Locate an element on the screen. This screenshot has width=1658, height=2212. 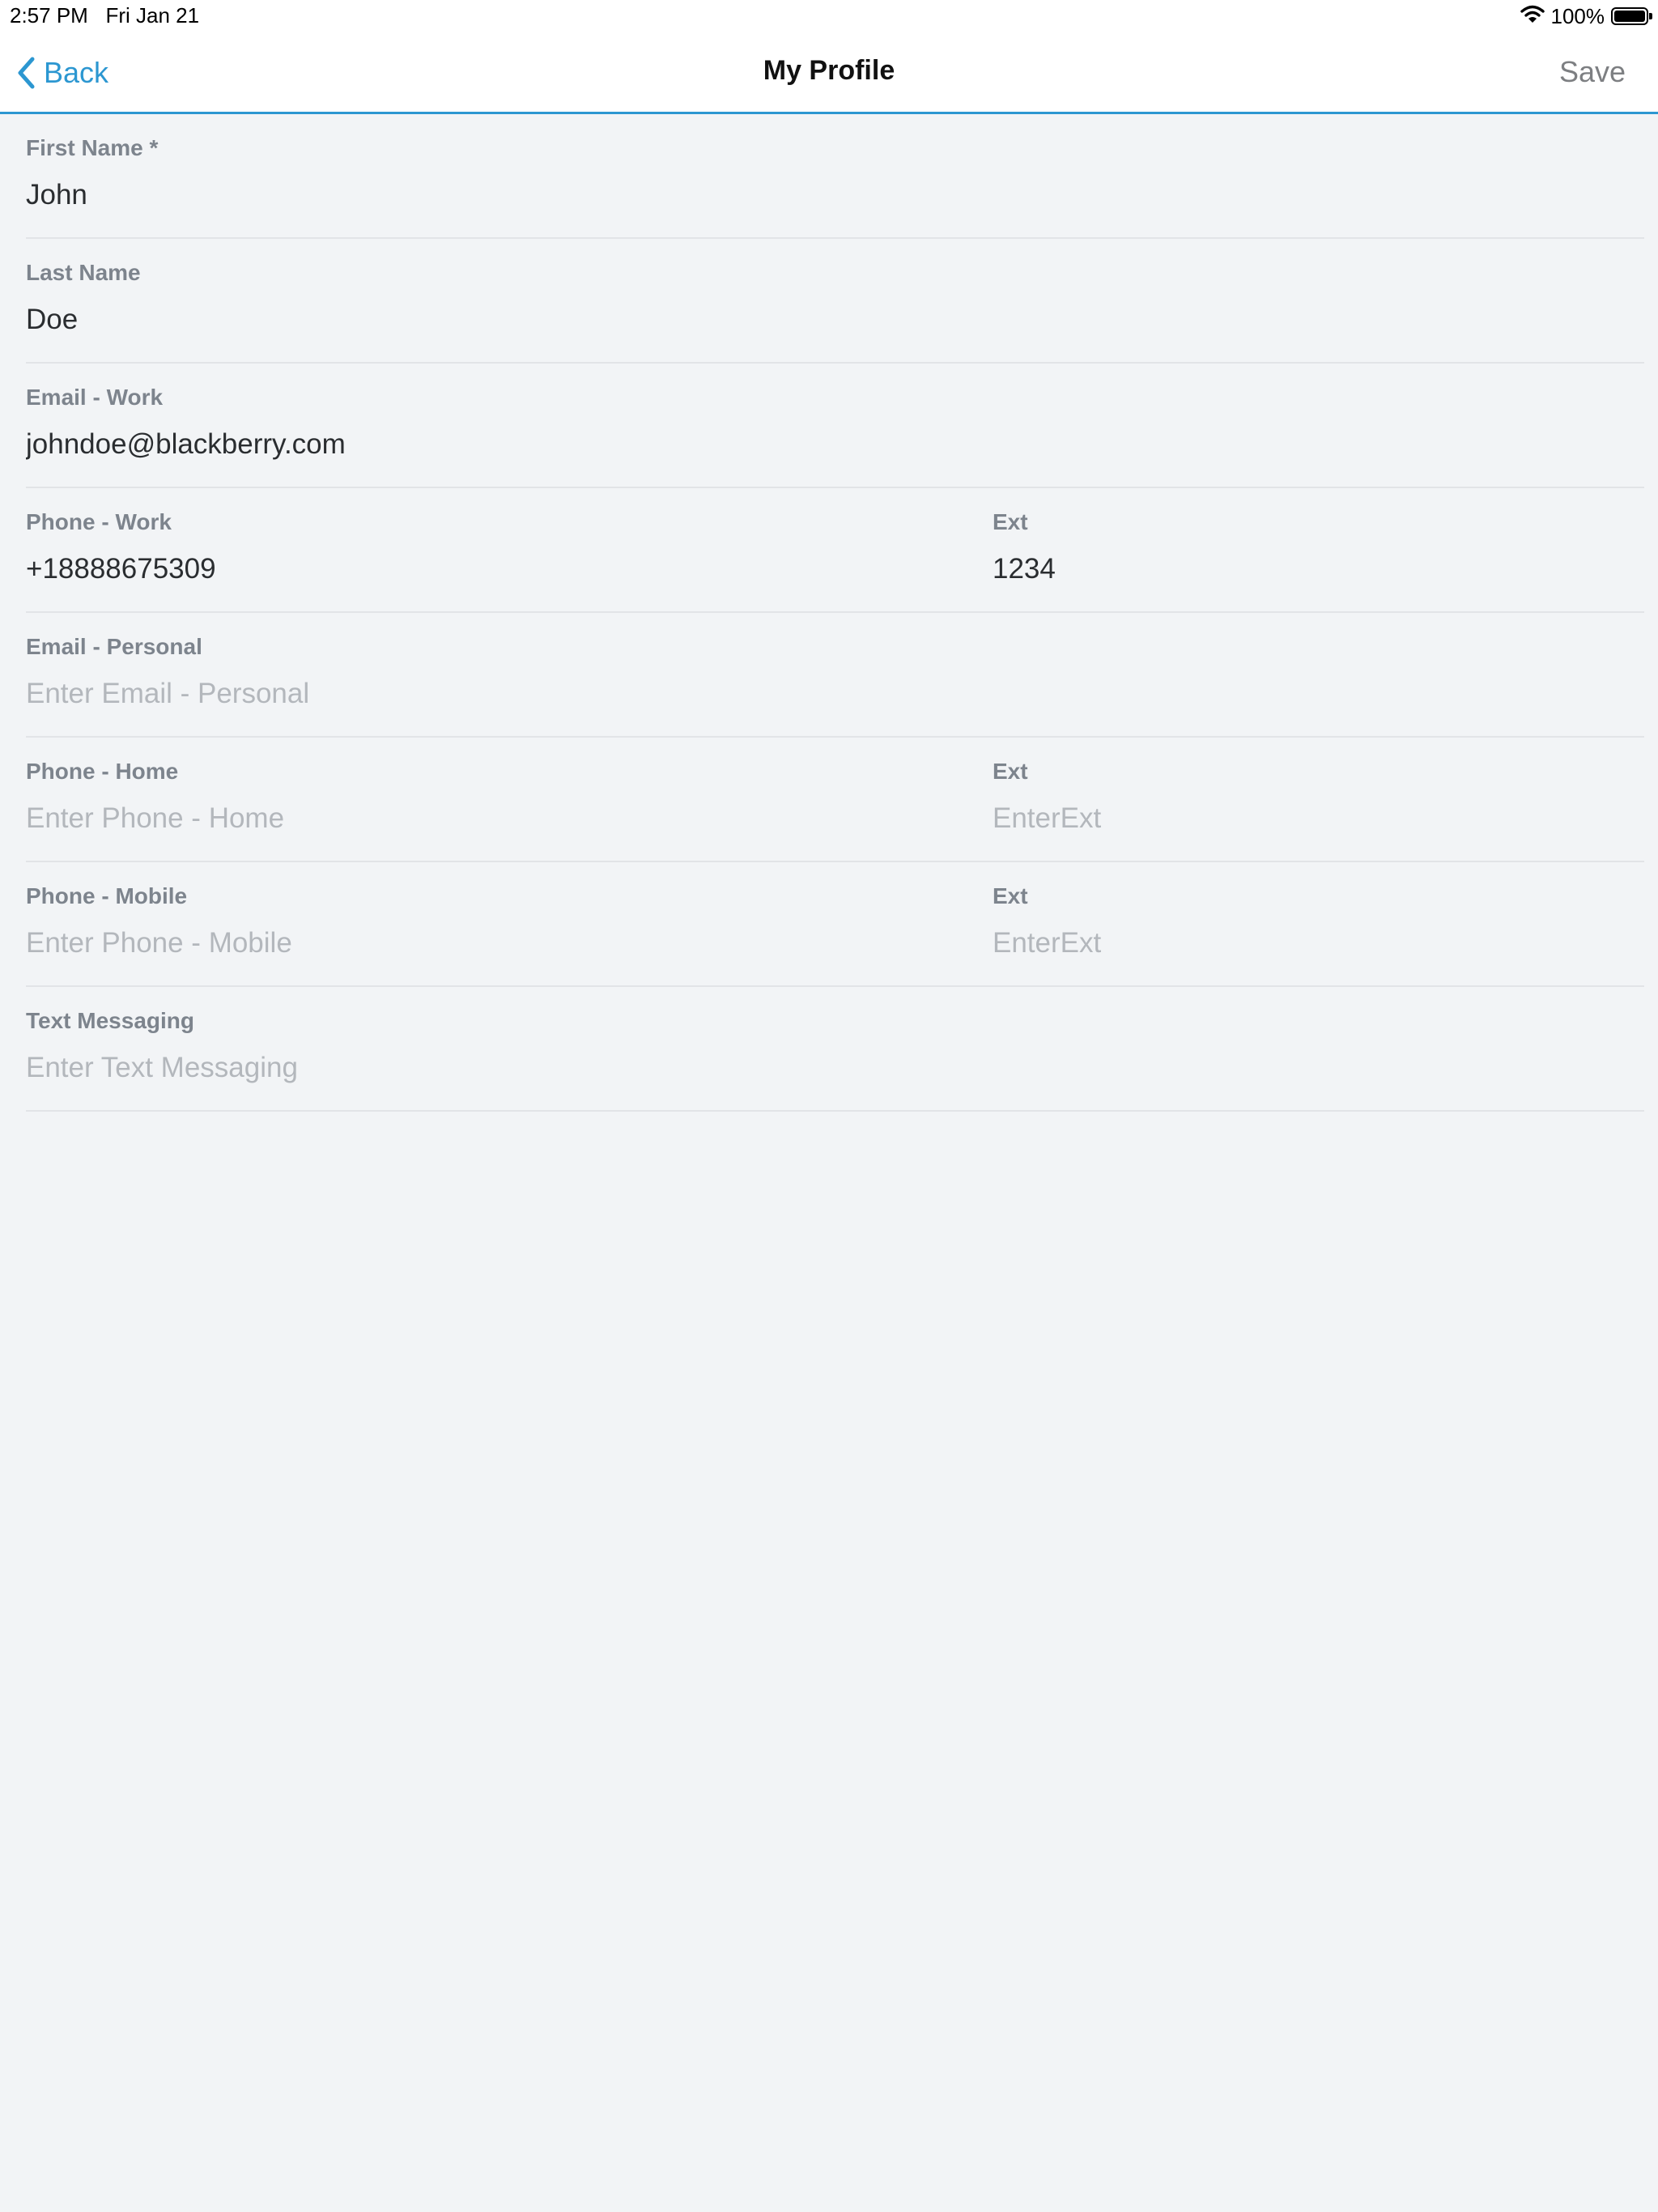
battery-level is located at coordinates (1629, 16).